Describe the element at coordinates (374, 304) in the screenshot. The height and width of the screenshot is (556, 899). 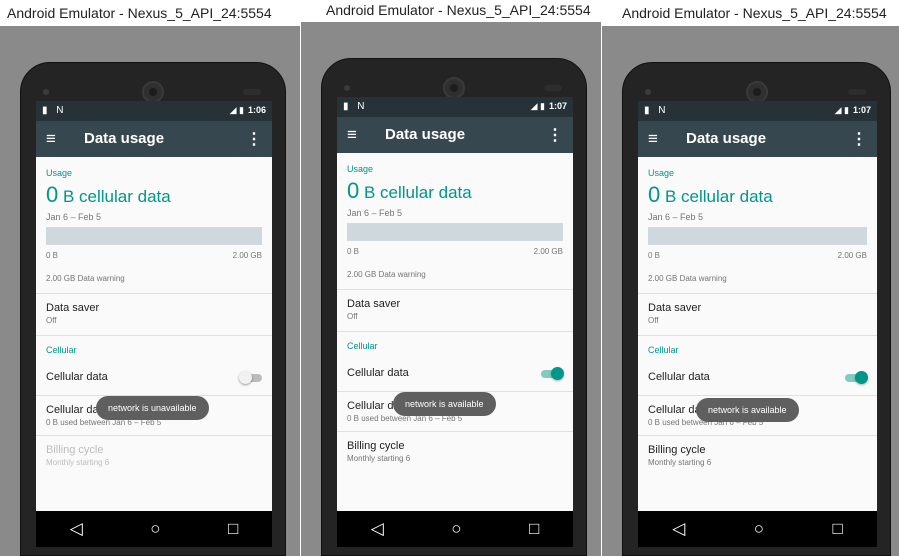
I see `data-saver-label: Data saver` at that location.